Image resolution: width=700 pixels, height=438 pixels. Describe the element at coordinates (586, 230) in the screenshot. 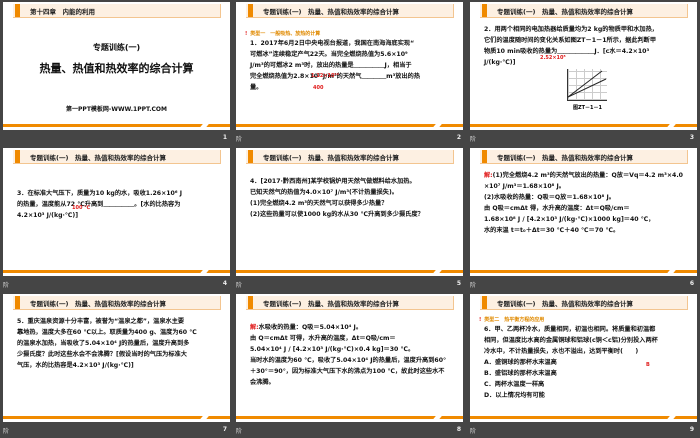

I see `text-line: 水的末温 t＝t₀＋Δt＝30 ℃＋40 ℃＝70 ℃。` at that location.